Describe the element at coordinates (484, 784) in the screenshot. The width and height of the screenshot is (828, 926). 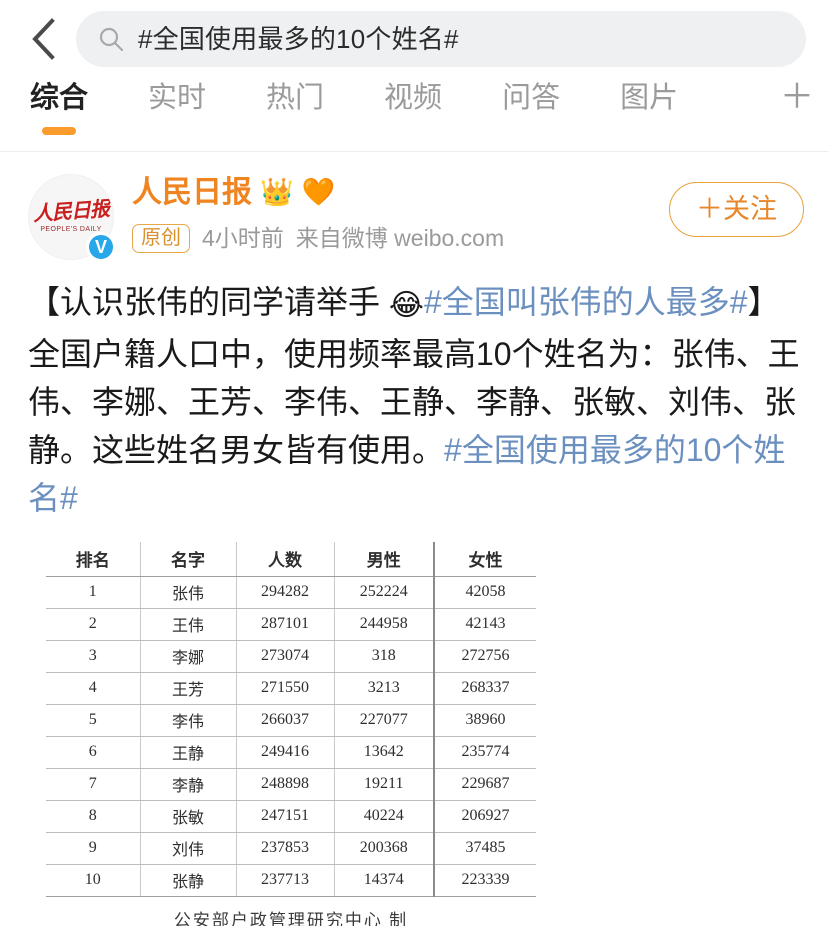
I see `cell-female: 229687` at that location.